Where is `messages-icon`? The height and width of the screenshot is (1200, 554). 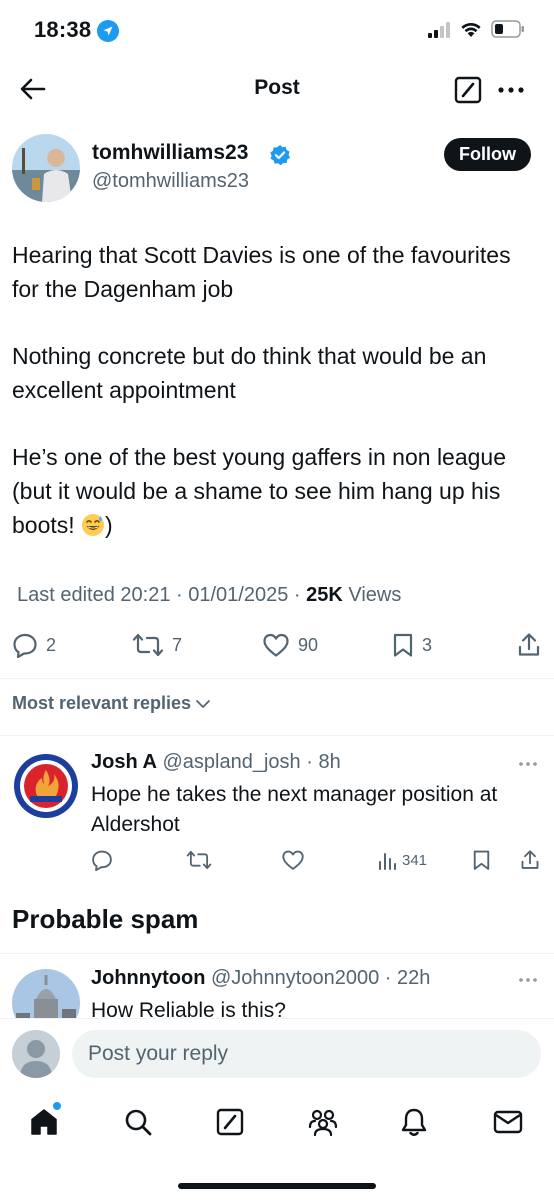 messages-icon is located at coordinates (508, 1122).